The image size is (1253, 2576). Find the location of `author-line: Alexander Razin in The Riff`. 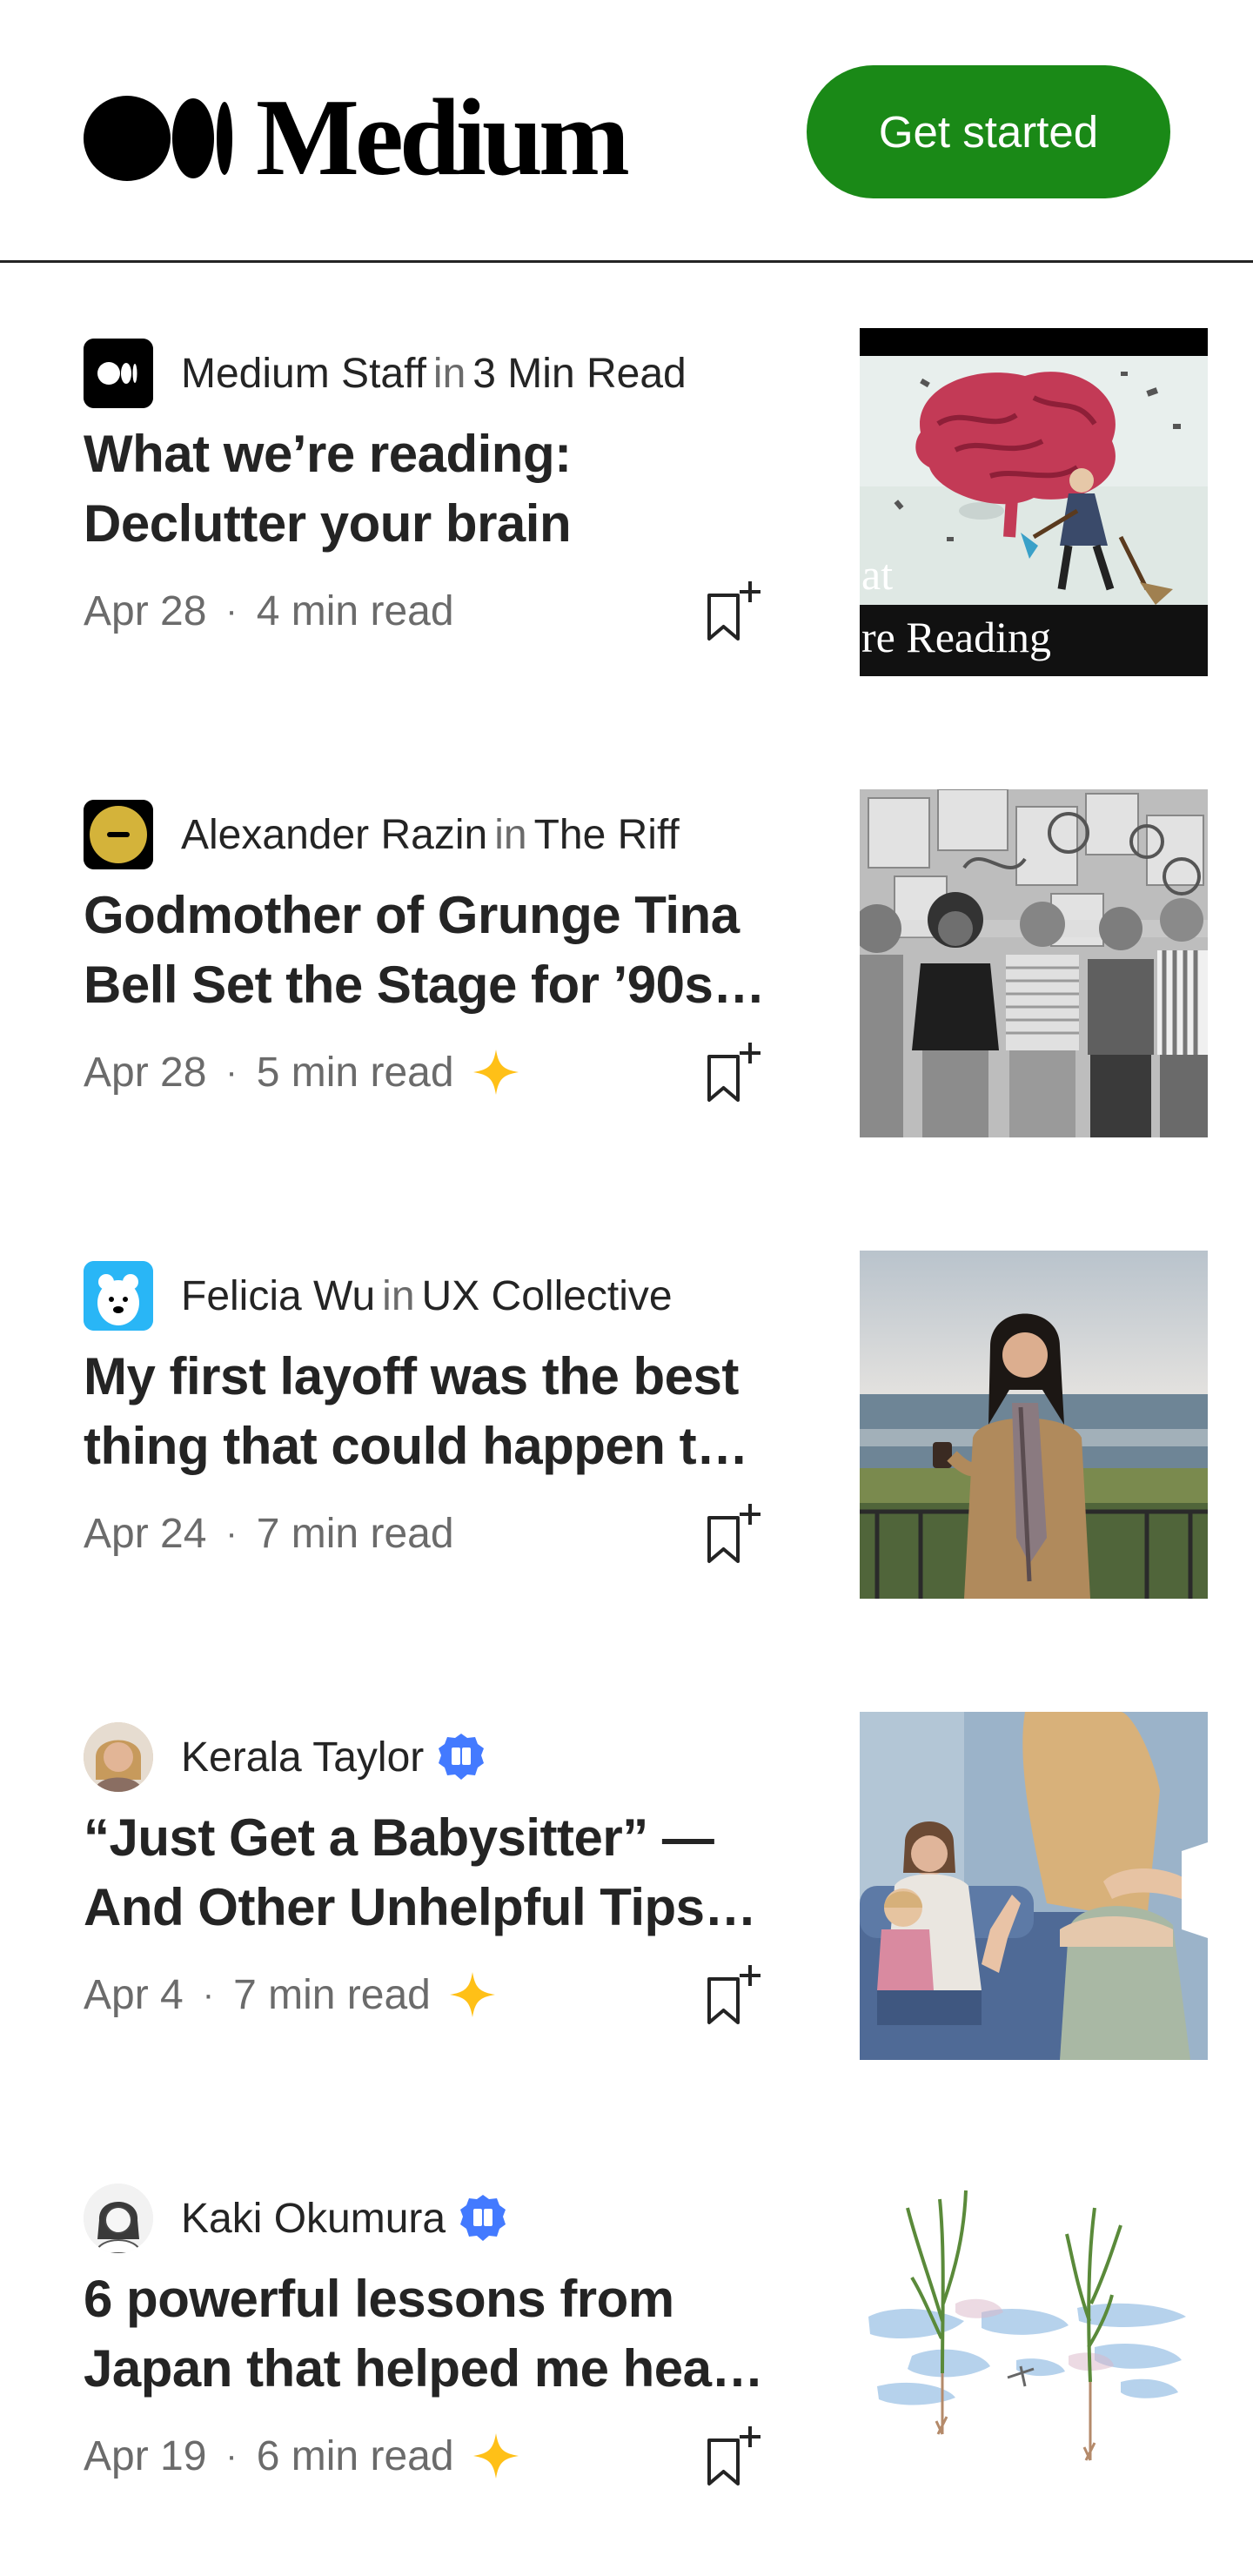

author-line: Alexander Razin in The Riff is located at coordinates (430, 835).